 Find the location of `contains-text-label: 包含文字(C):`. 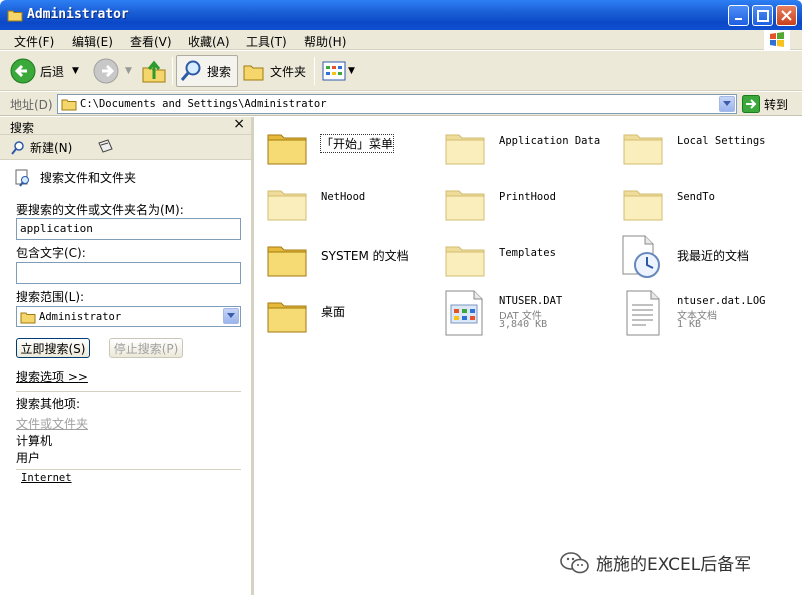

contains-text-label: 包含文字(C): is located at coordinates (51, 253).